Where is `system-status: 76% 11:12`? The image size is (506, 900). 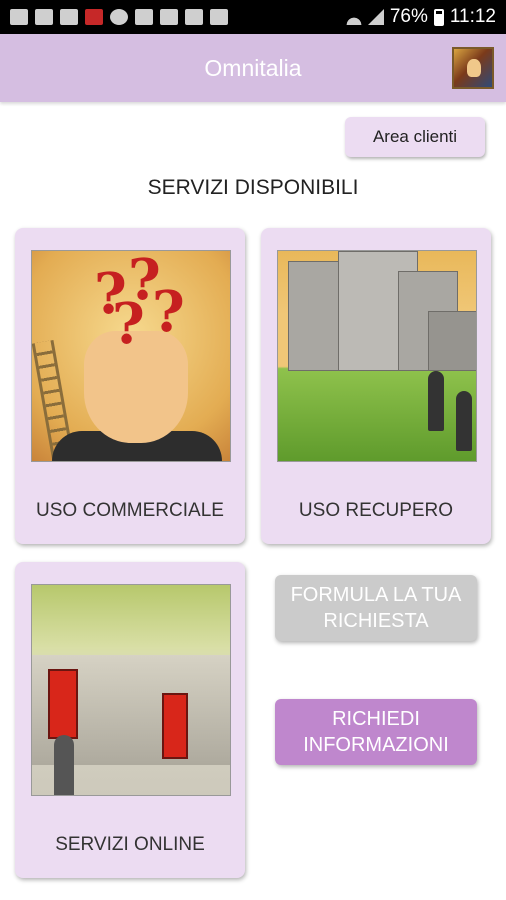 system-status: 76% 11:12 is located at coordinates (420, 17).